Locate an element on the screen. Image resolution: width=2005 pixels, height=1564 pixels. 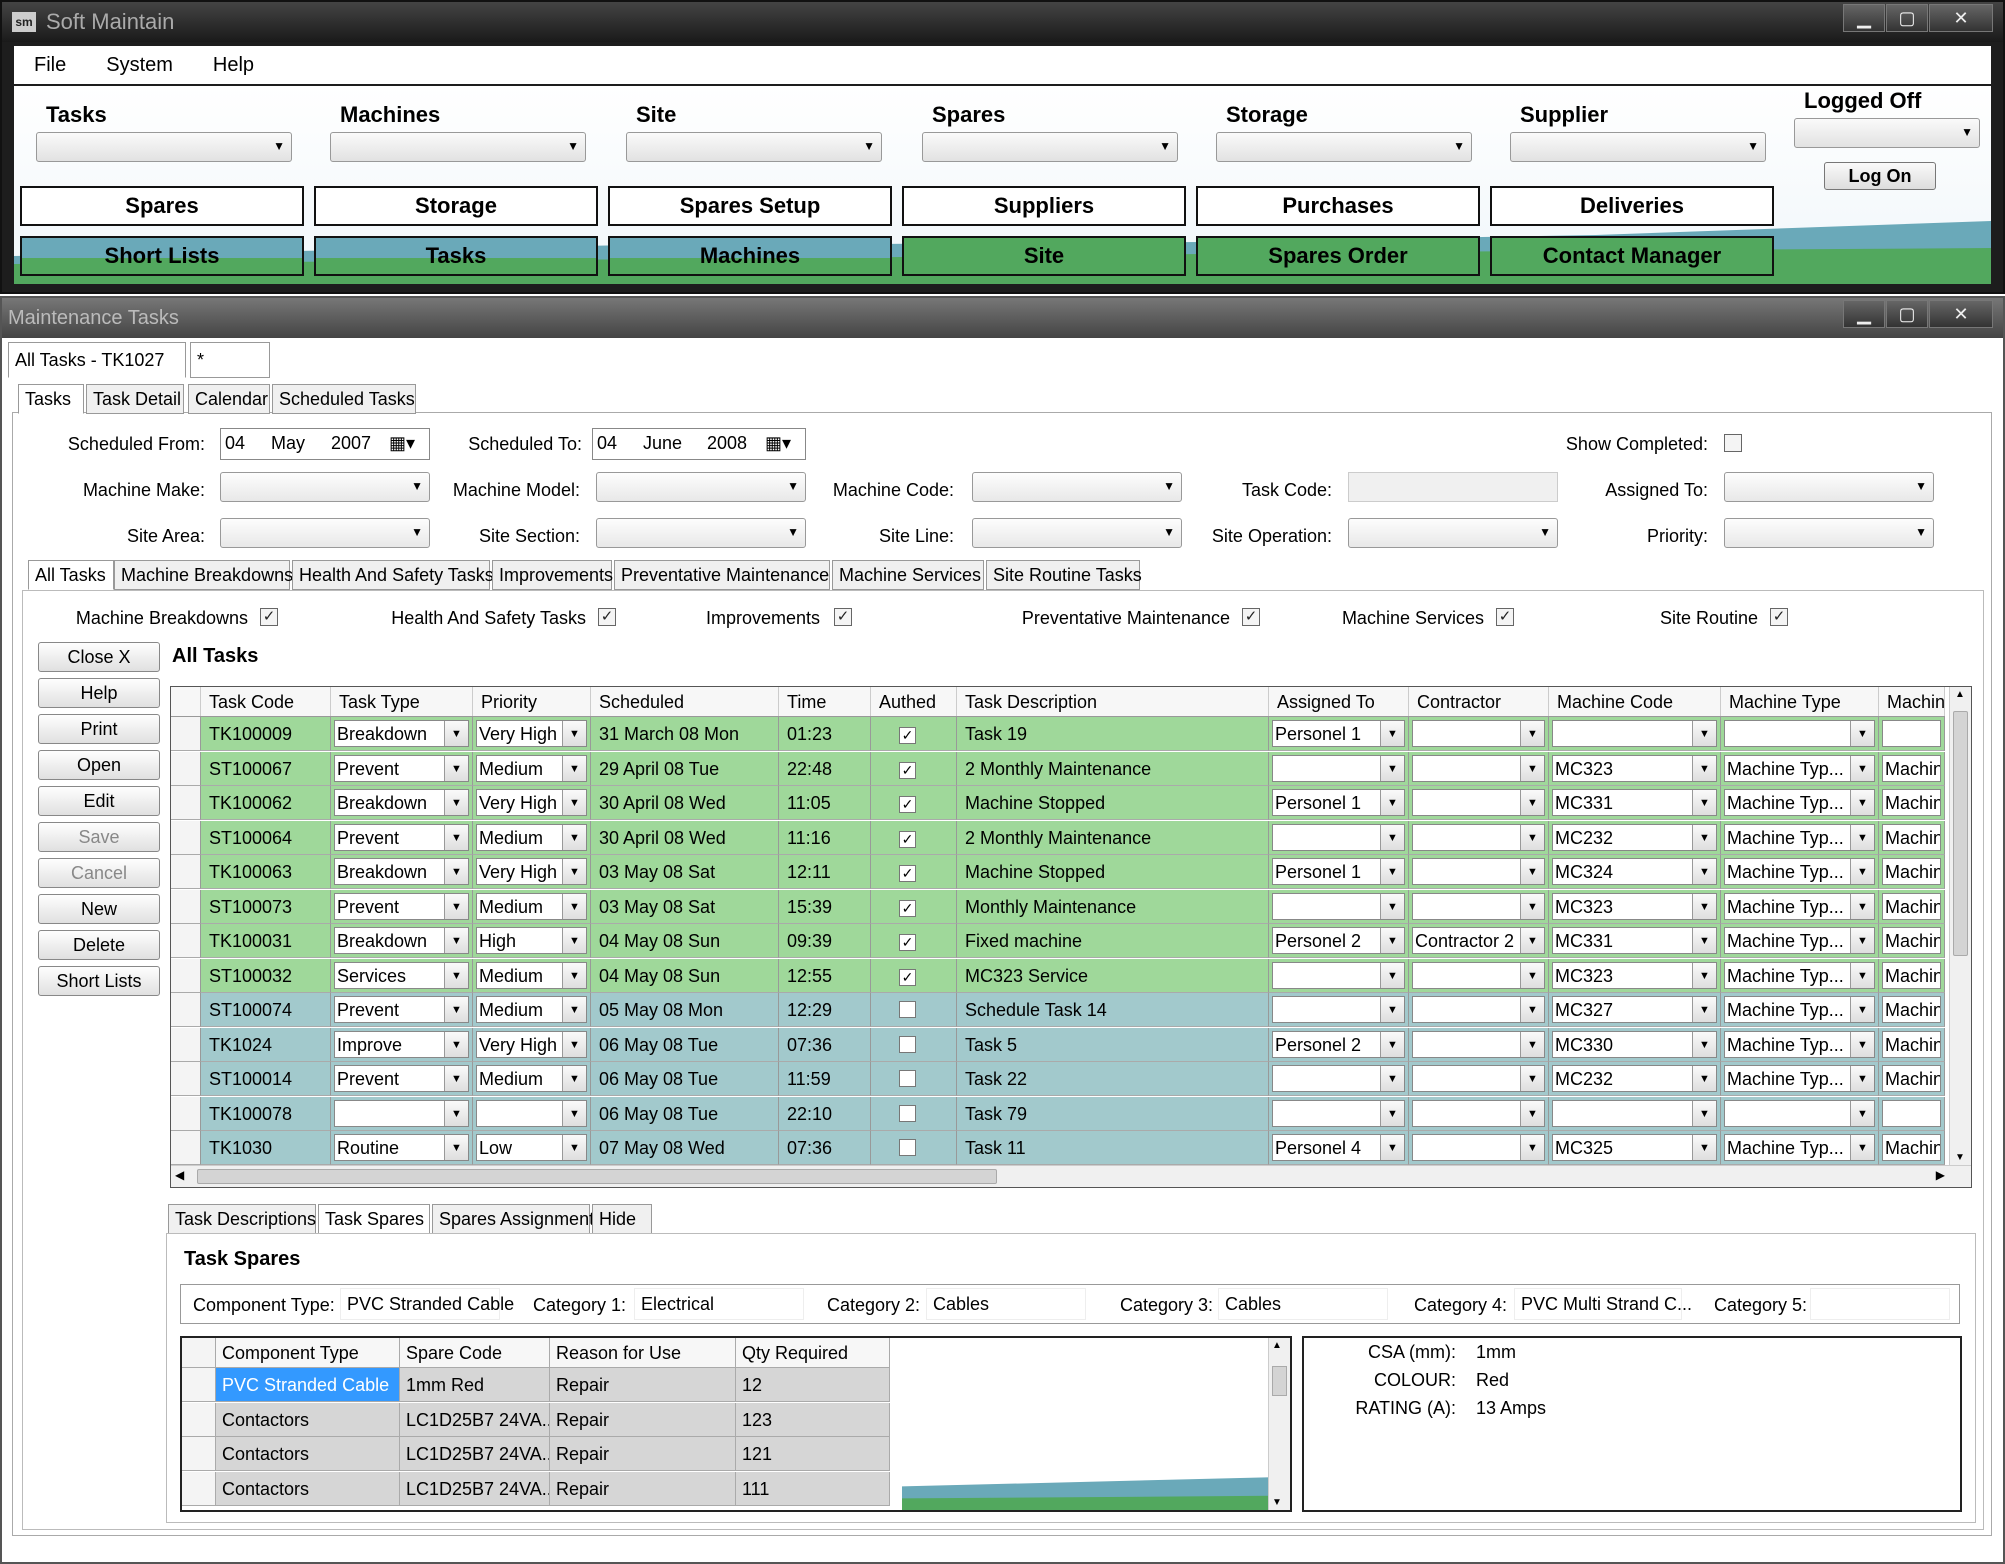
spares-cell: 12 is located at coordinates (813, 1385).